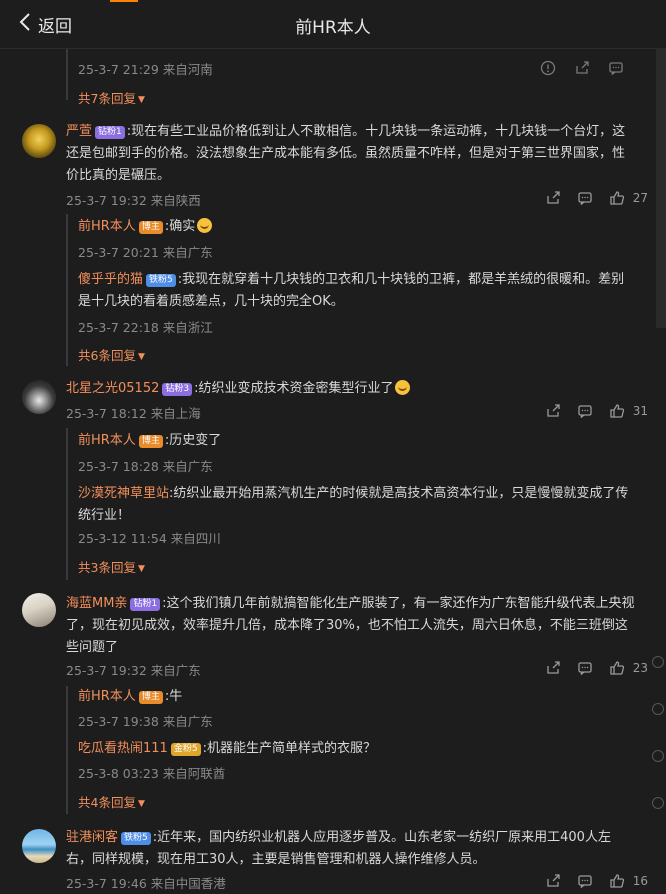 The width and height of the screenshot is (666, 894). What do you see at coordinates (133, 670) in the screenshot?
I see `comment-meta: 25-3-7 19:32 来自广东` at bounding box center [133, 670].